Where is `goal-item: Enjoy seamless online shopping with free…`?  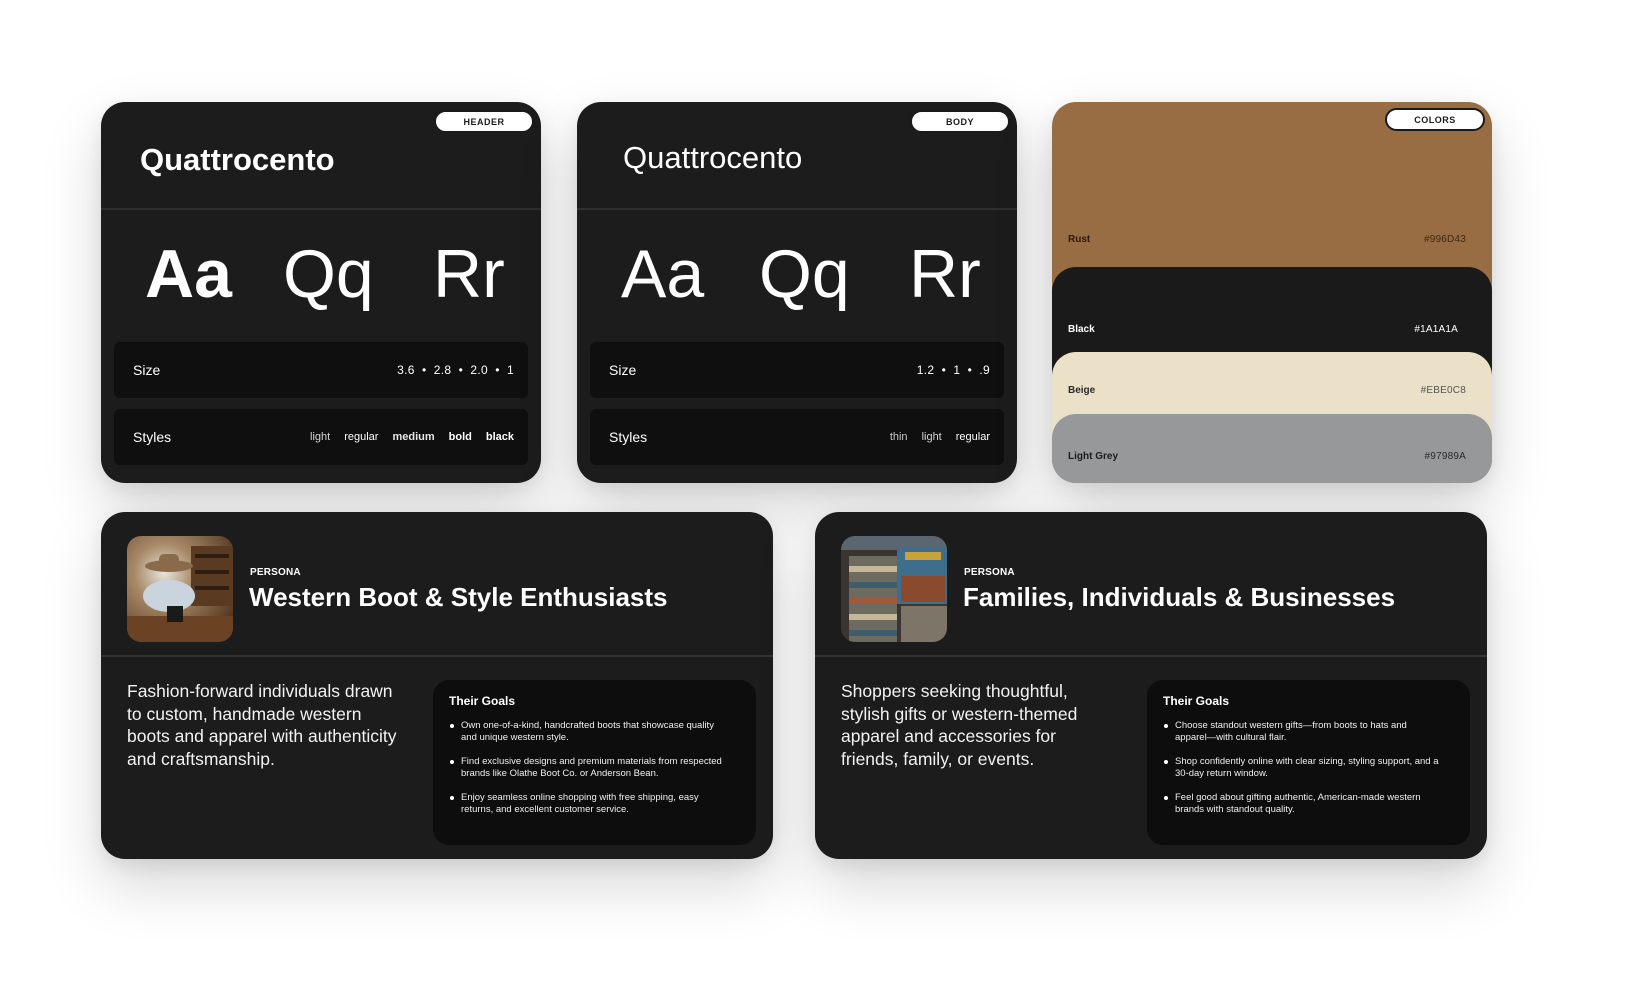
goal-item: Enjoy seamless online shopping with free… is located at coordinates (594, 804).